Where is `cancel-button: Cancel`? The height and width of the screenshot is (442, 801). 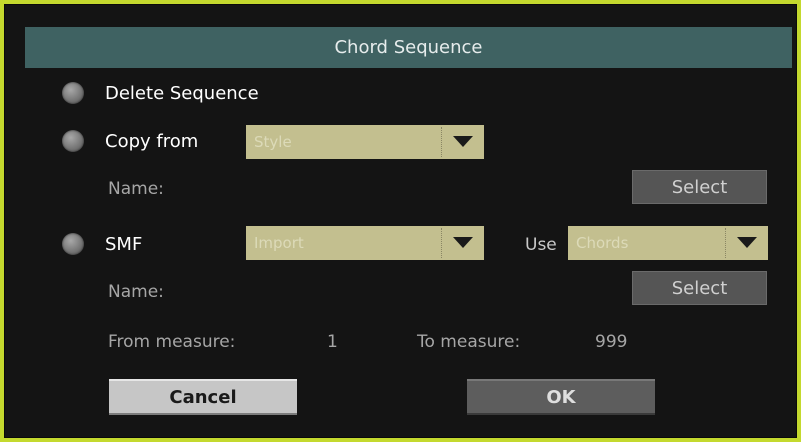 cancel-button: Cancel is located at coordinates (203, 397).